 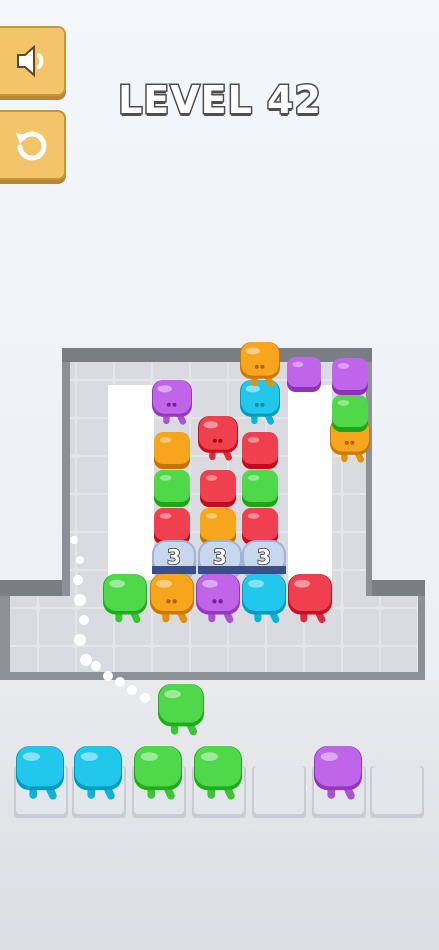 I want to click on restart-icon, so click(x=31, y=146).